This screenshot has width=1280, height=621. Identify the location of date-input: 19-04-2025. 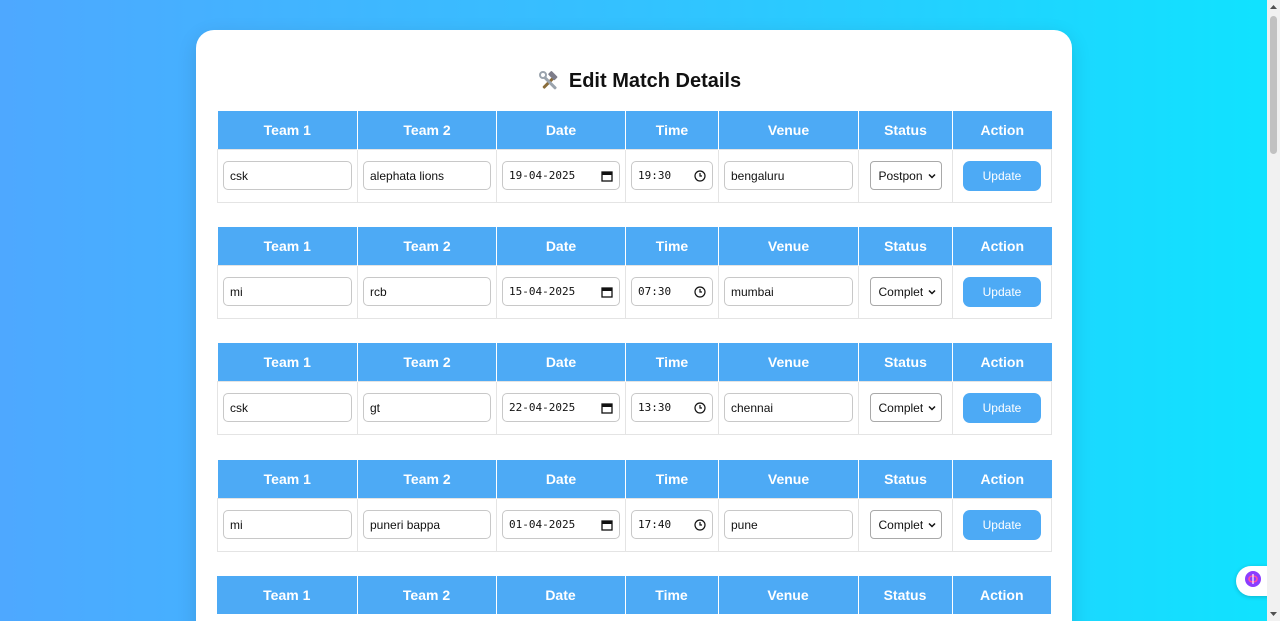
(561, 175).